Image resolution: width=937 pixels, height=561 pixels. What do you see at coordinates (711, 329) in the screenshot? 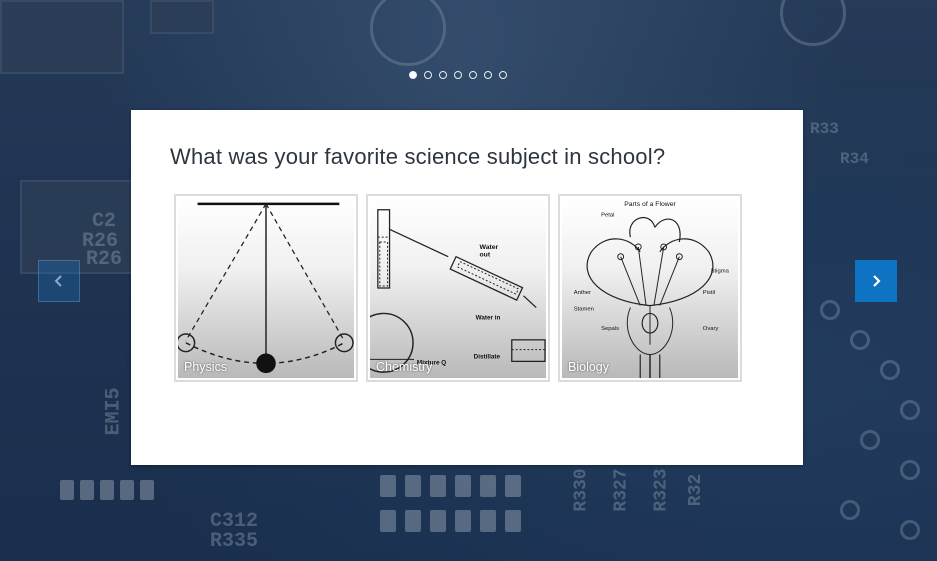
I see `svg-text: Ovary` at bounding box center [711, 329].